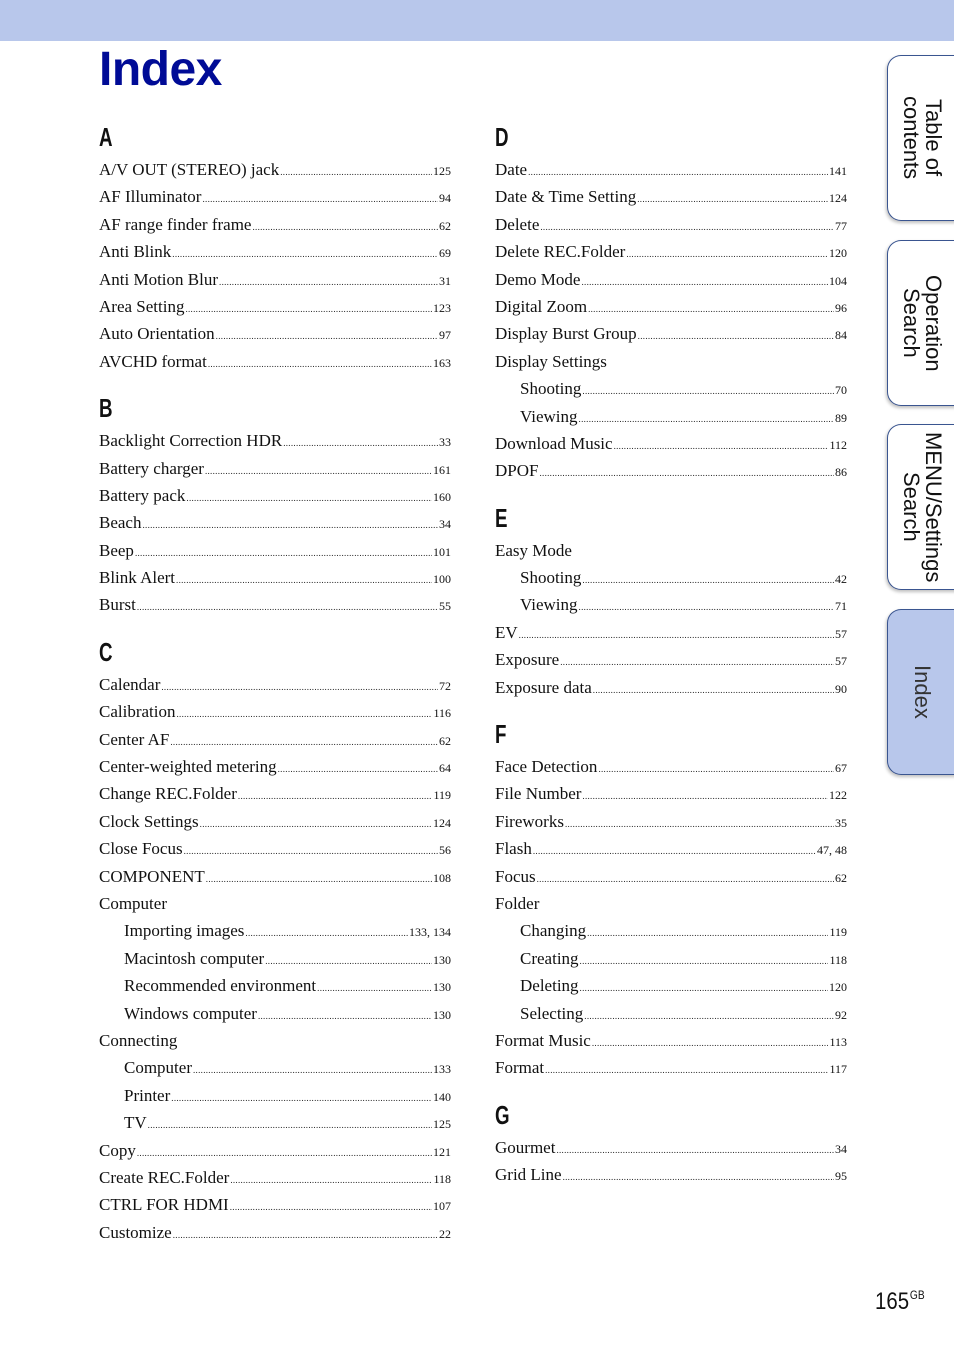 The height and width of the screenshot is (1369, 954). What do you see at coordinates (671, 1040) in the screenshot?
I see `index-entry: Format Music 113` at bounding box center [671, 1040].